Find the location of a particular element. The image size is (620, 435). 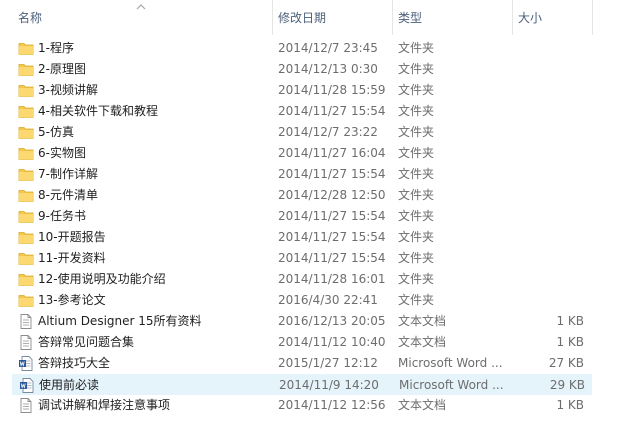

file-name: 11-开发资料 is located at coordinates (72, 258).